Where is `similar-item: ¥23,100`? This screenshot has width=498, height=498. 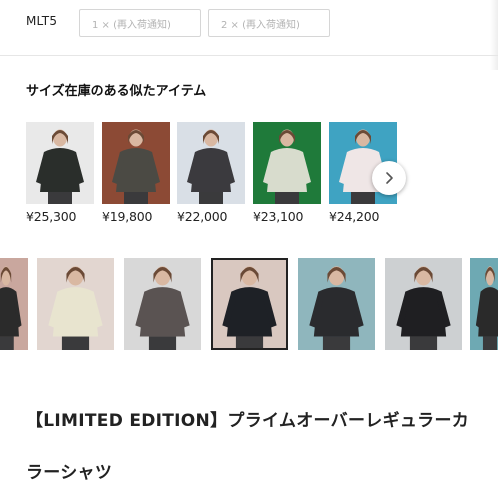
similar-item: ¥23,100 is located at coordinates (287, 173).